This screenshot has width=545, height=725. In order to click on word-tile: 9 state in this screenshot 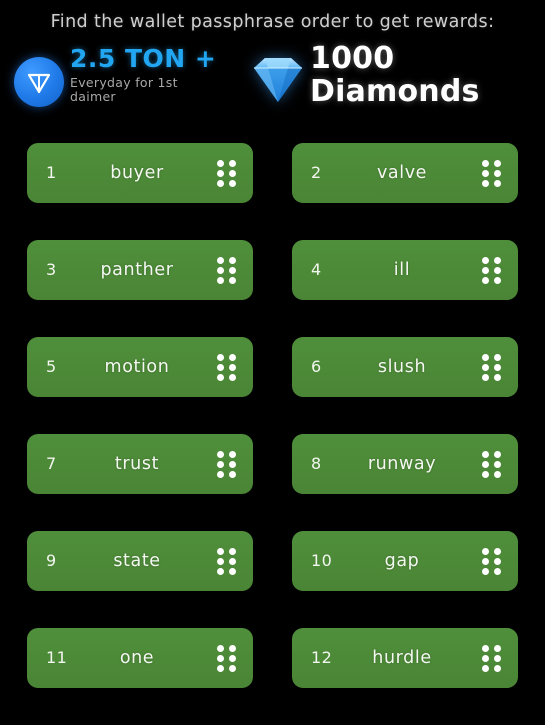, I will do `click(140, 561)`.